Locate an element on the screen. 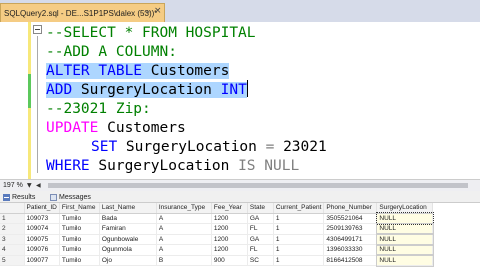 This screenshot has height=270, width=480. identifier: Customers is located at coordinates (142, 128).